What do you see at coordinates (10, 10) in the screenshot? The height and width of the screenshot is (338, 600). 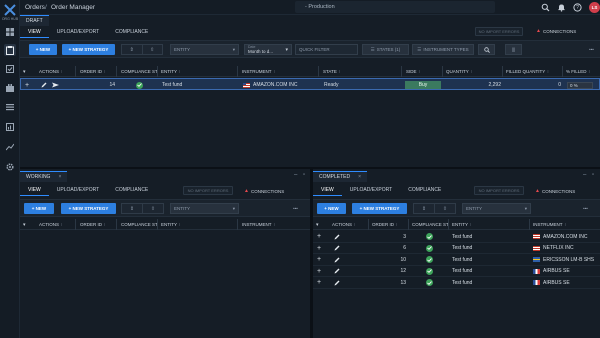 I see `app-logo` at bounding box center [10, 10].